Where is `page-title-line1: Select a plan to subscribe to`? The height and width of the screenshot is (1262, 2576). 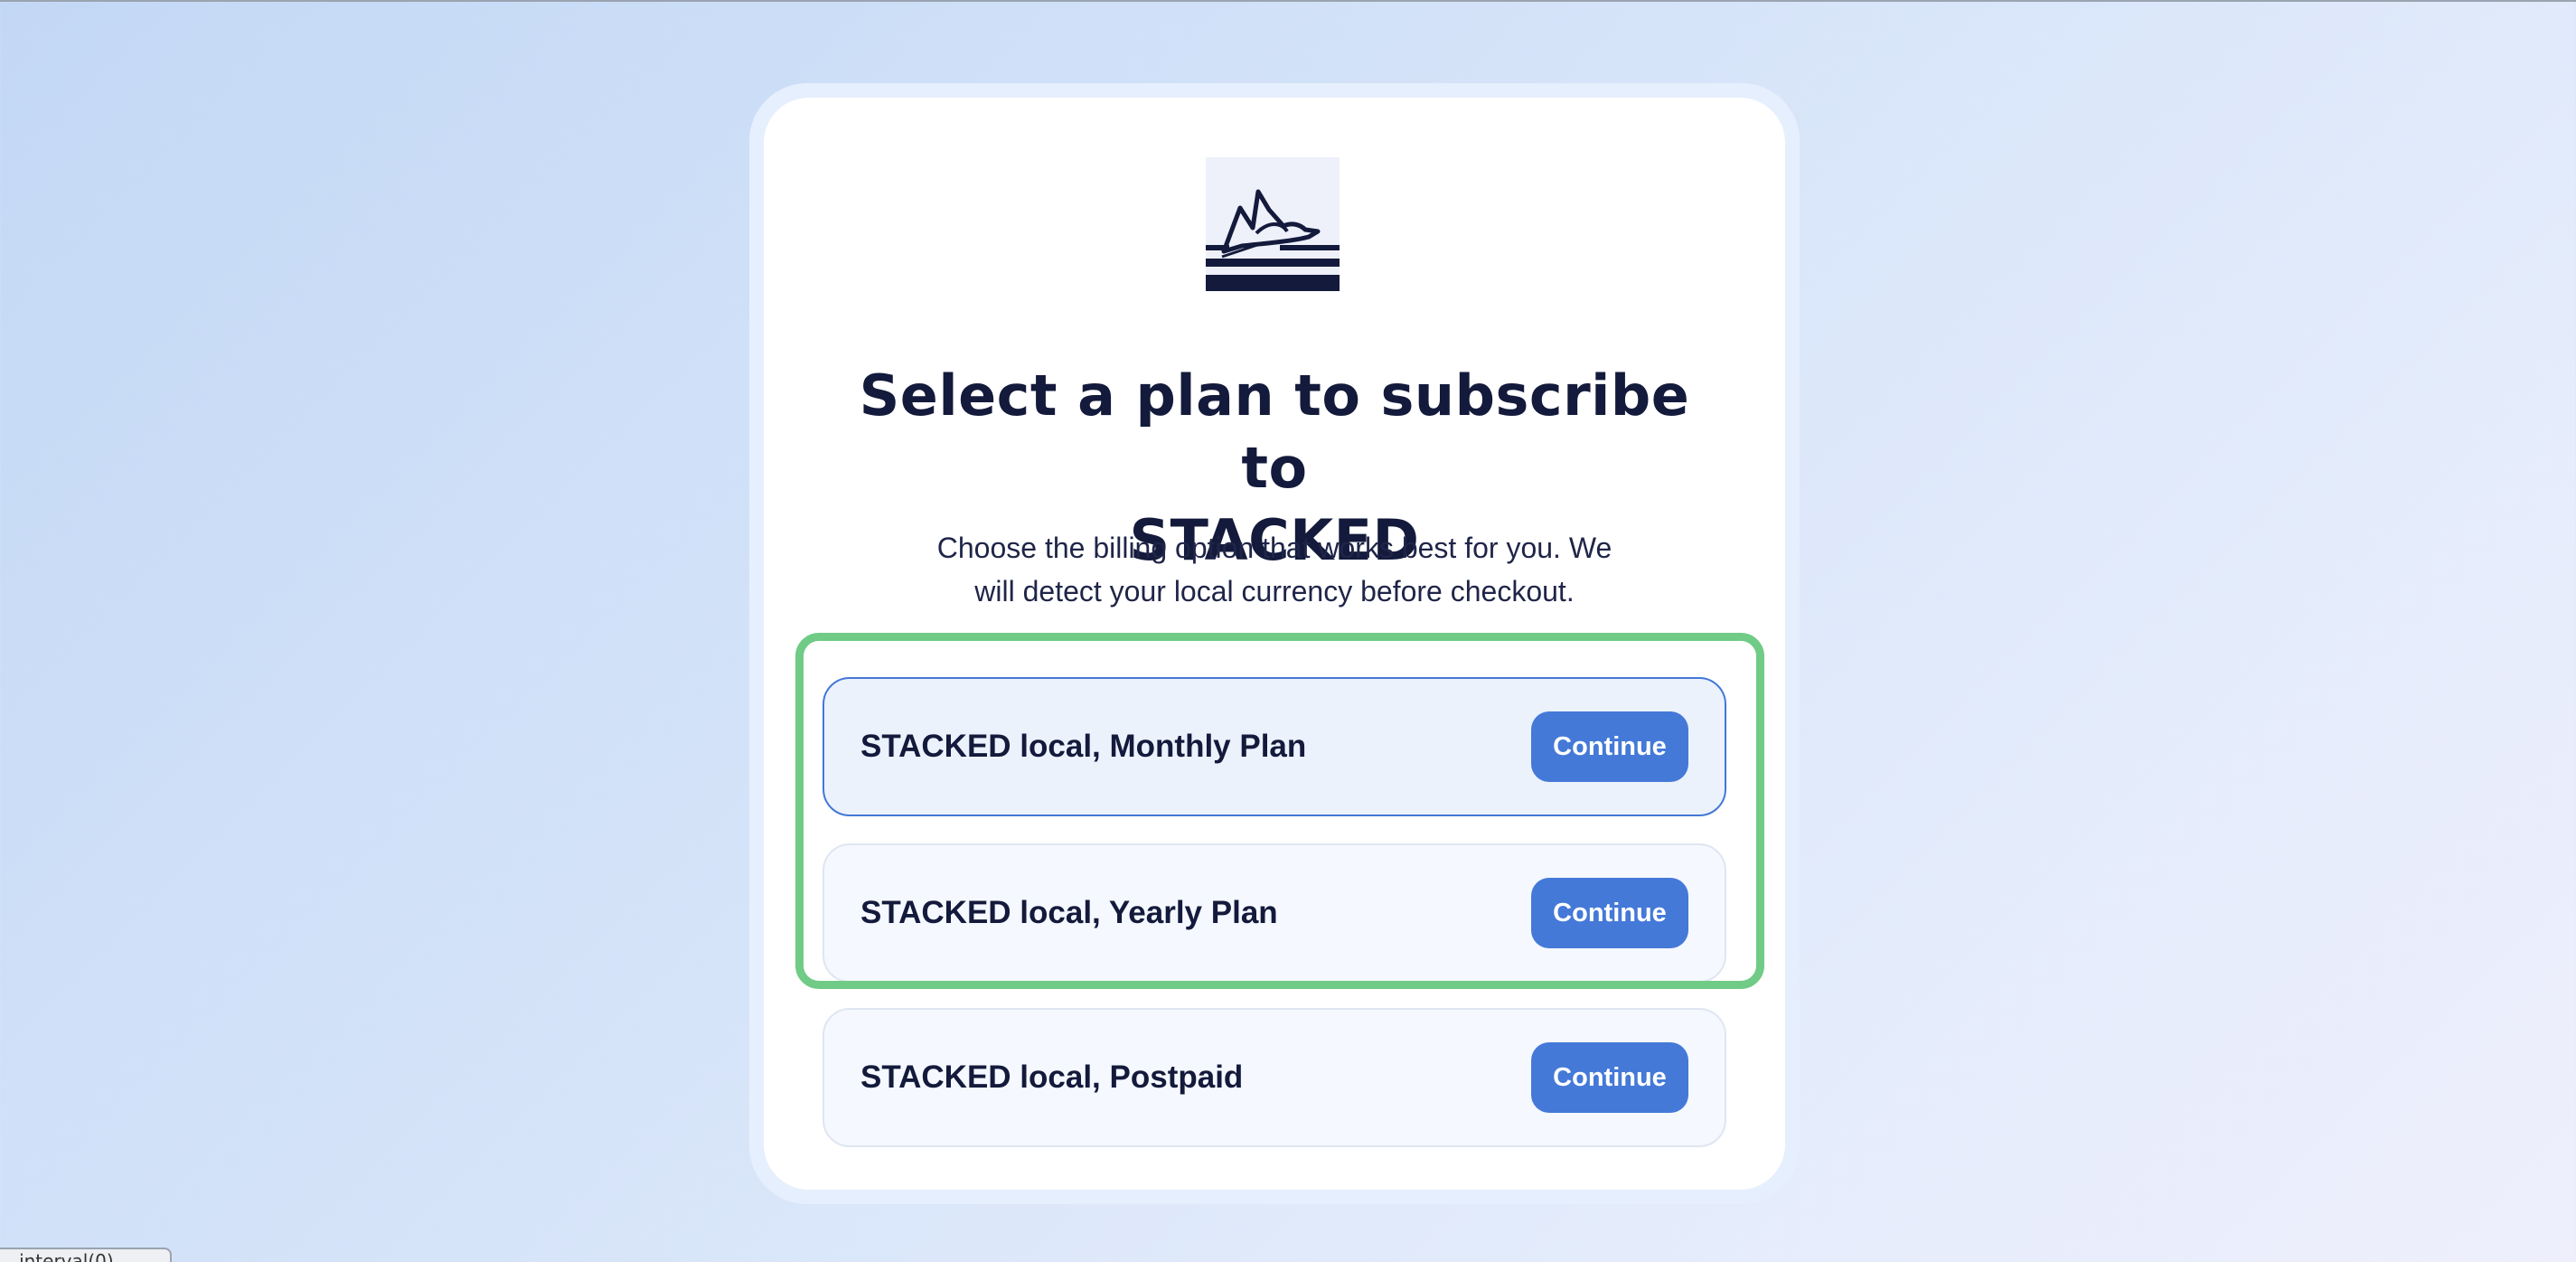 page-title-line1: Select a plan to subscribe to is located at coordinates (1274, 432).